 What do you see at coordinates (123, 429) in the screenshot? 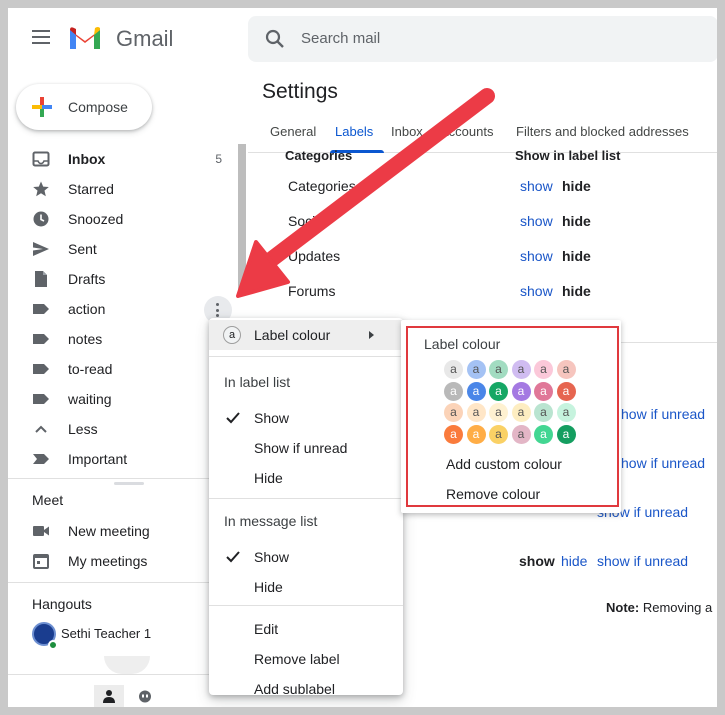
I see `sidebar-item-less: Less` at bounding box center [123, 429].